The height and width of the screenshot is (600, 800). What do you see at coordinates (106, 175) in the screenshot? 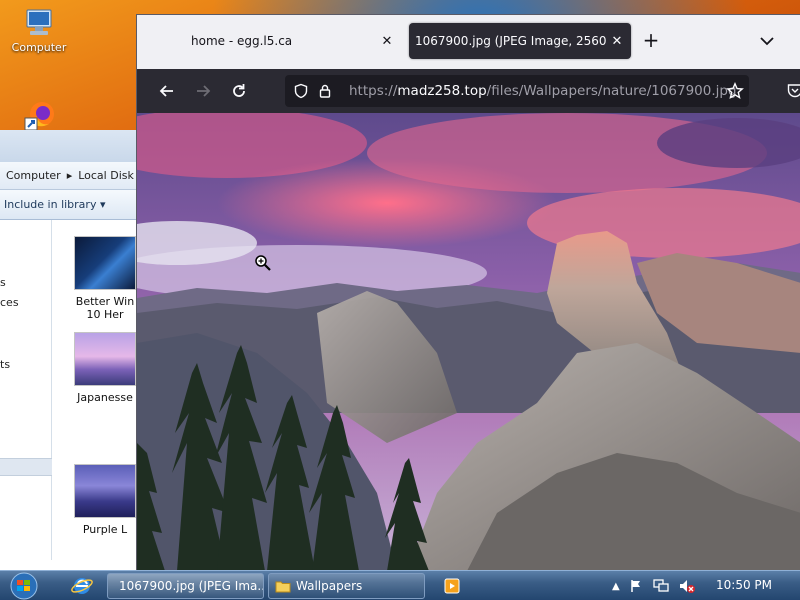
I see `breadcrumb-local-disk: Local Disk` at bounding box center [106, 175].